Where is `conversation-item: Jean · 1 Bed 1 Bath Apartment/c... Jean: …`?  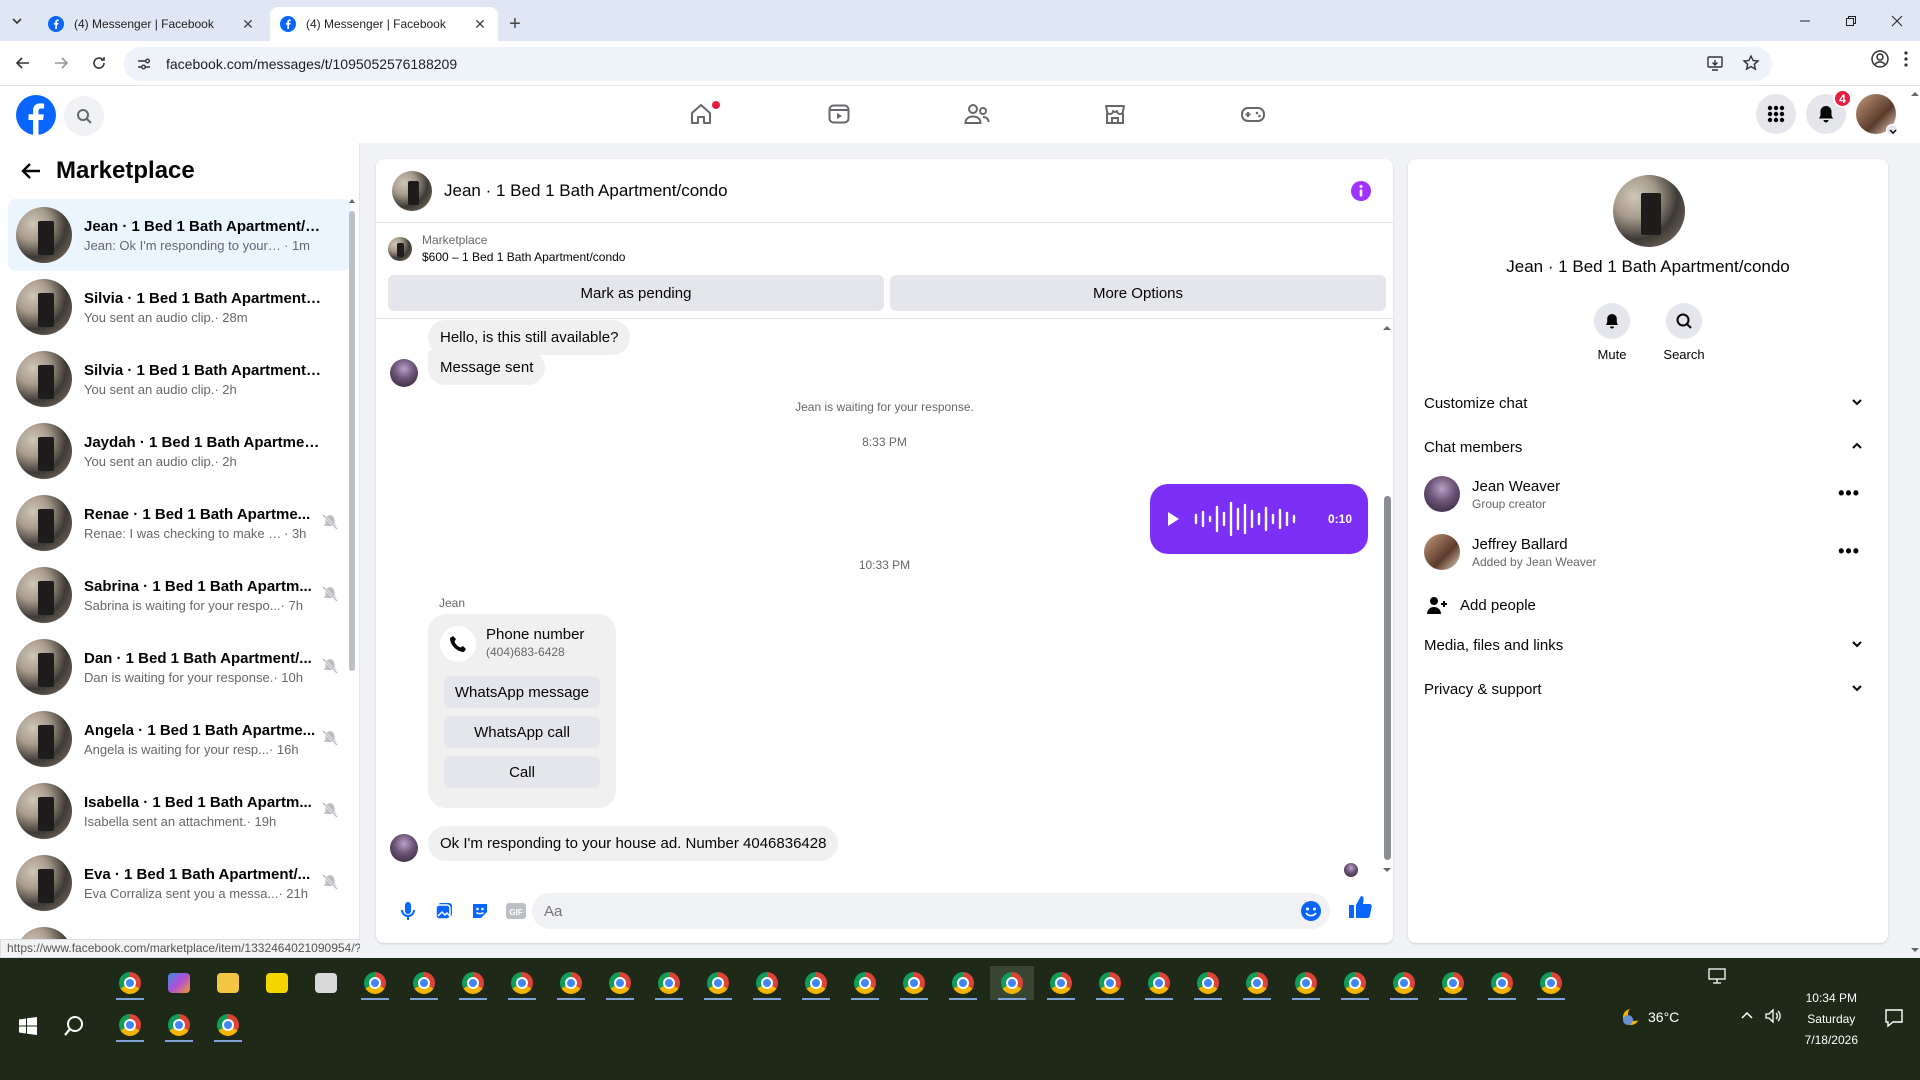
conversation-item: Jean · 1 Bed 1 Bath Apartment/c... Jean: … is located at coordinates (179, 235).